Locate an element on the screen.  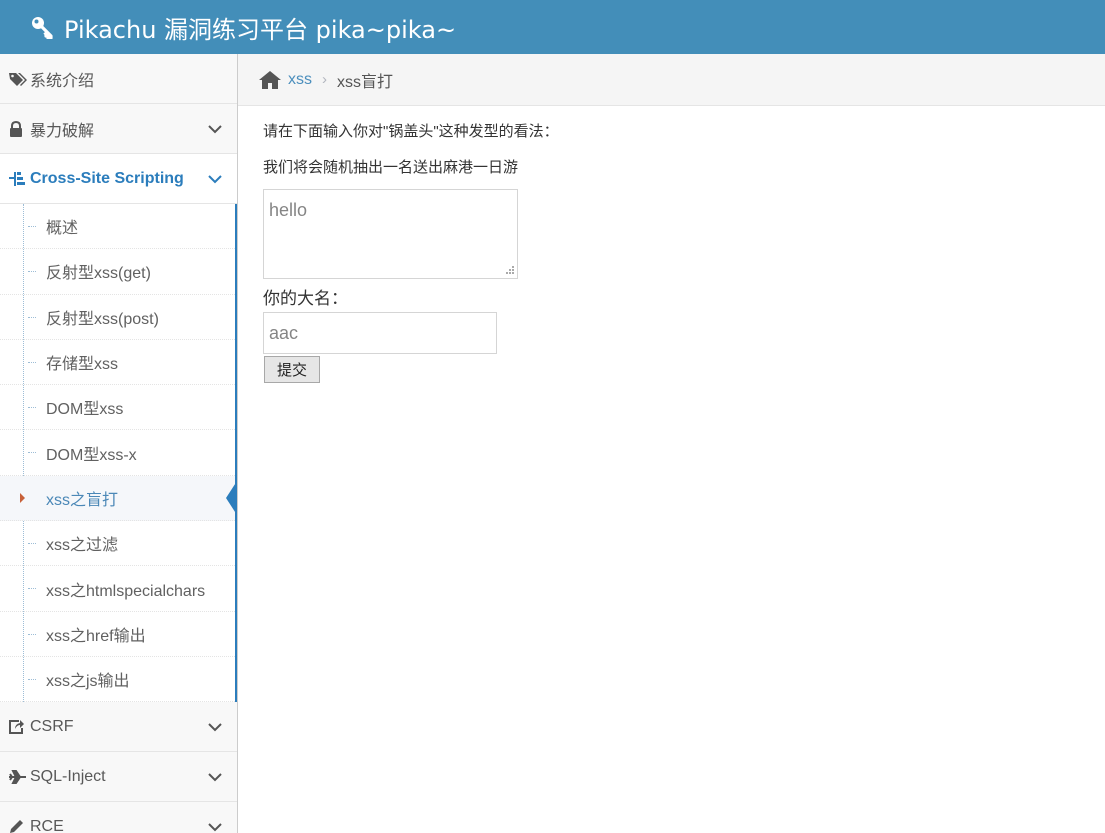
resize-grip-icon is located at coordinates (509, 269).